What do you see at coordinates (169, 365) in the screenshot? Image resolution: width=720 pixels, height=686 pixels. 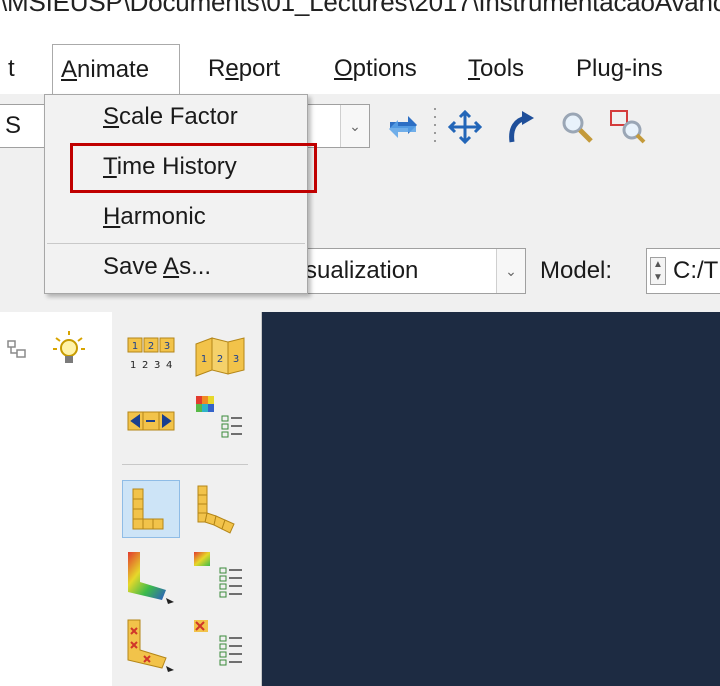 I see `svg-text: 4` at bounding box center [169, 365].